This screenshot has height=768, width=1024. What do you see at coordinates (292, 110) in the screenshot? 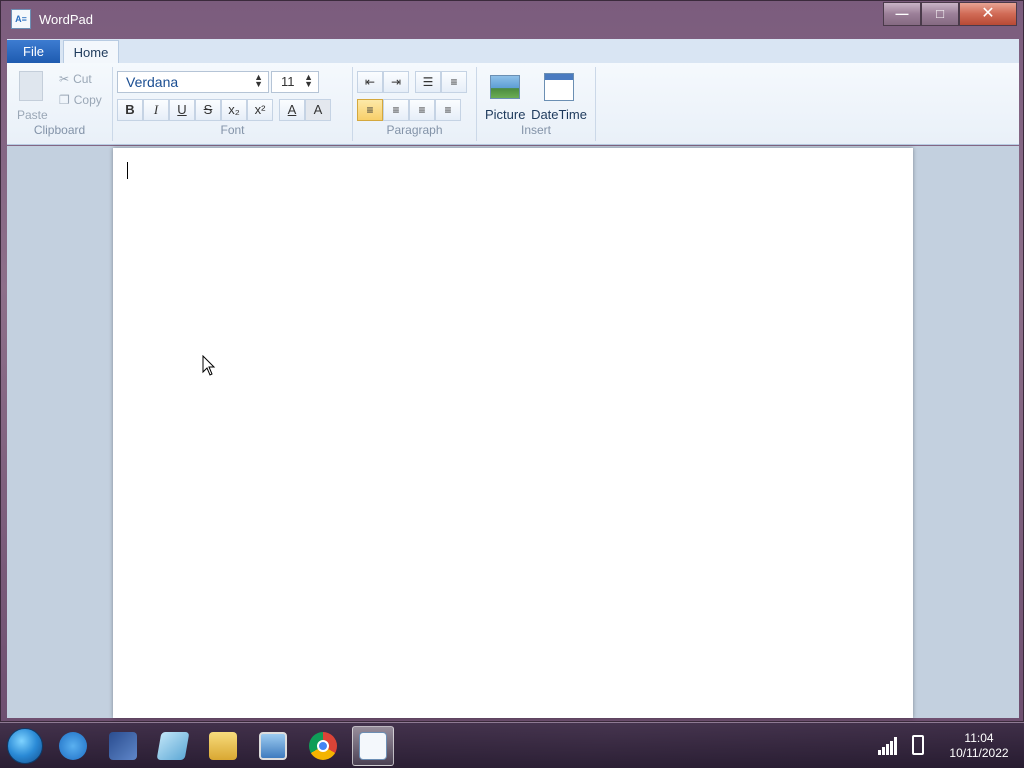
I see `text-color-button: A` at bounding box center [292, 110].